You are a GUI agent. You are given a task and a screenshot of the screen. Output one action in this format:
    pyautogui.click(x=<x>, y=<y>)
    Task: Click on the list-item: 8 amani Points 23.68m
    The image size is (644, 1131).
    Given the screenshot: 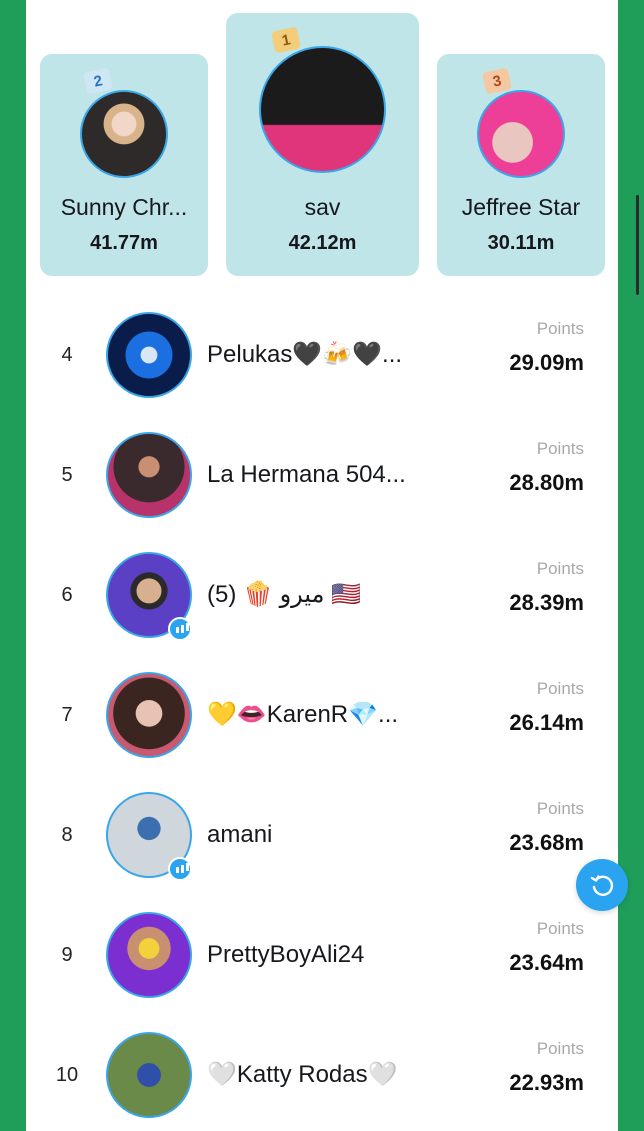 What is the action you would take?
    pyautogui.click(x=322, y=835)
    